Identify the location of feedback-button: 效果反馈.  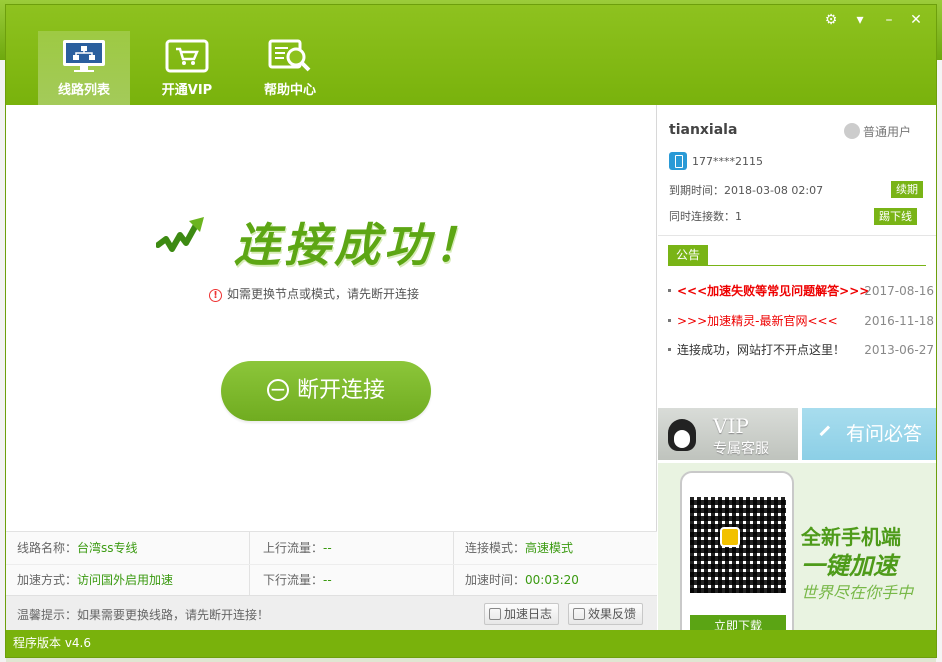
(606, 614).